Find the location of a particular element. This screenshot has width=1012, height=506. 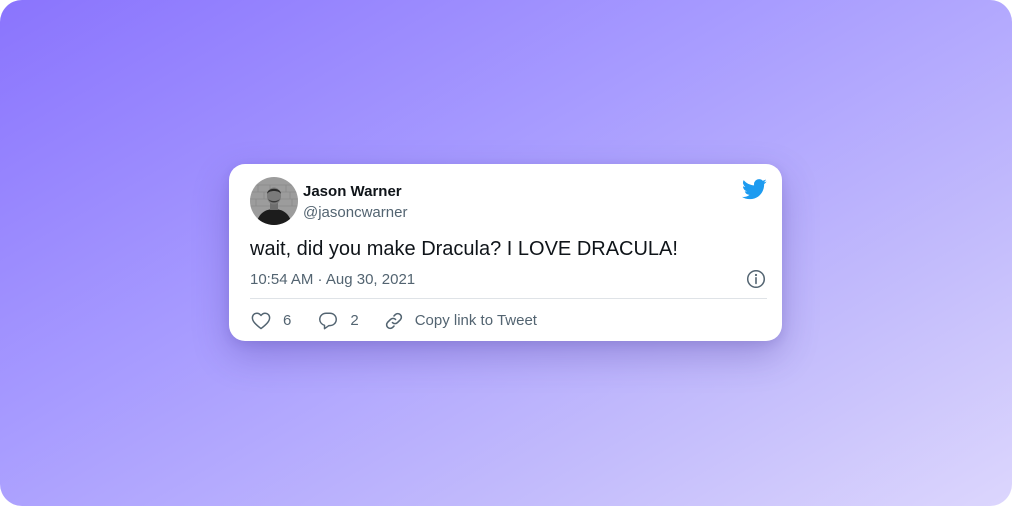

author-name: Jason Warner is located at coordinates (352, 192).